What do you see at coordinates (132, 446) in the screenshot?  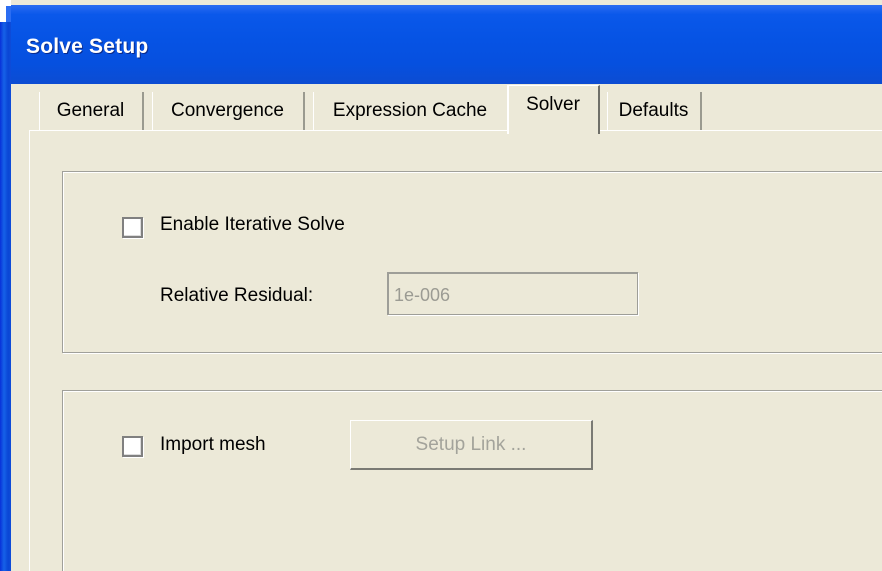 I see `import-mesh-checkbox` at bounding box center [132, 446].